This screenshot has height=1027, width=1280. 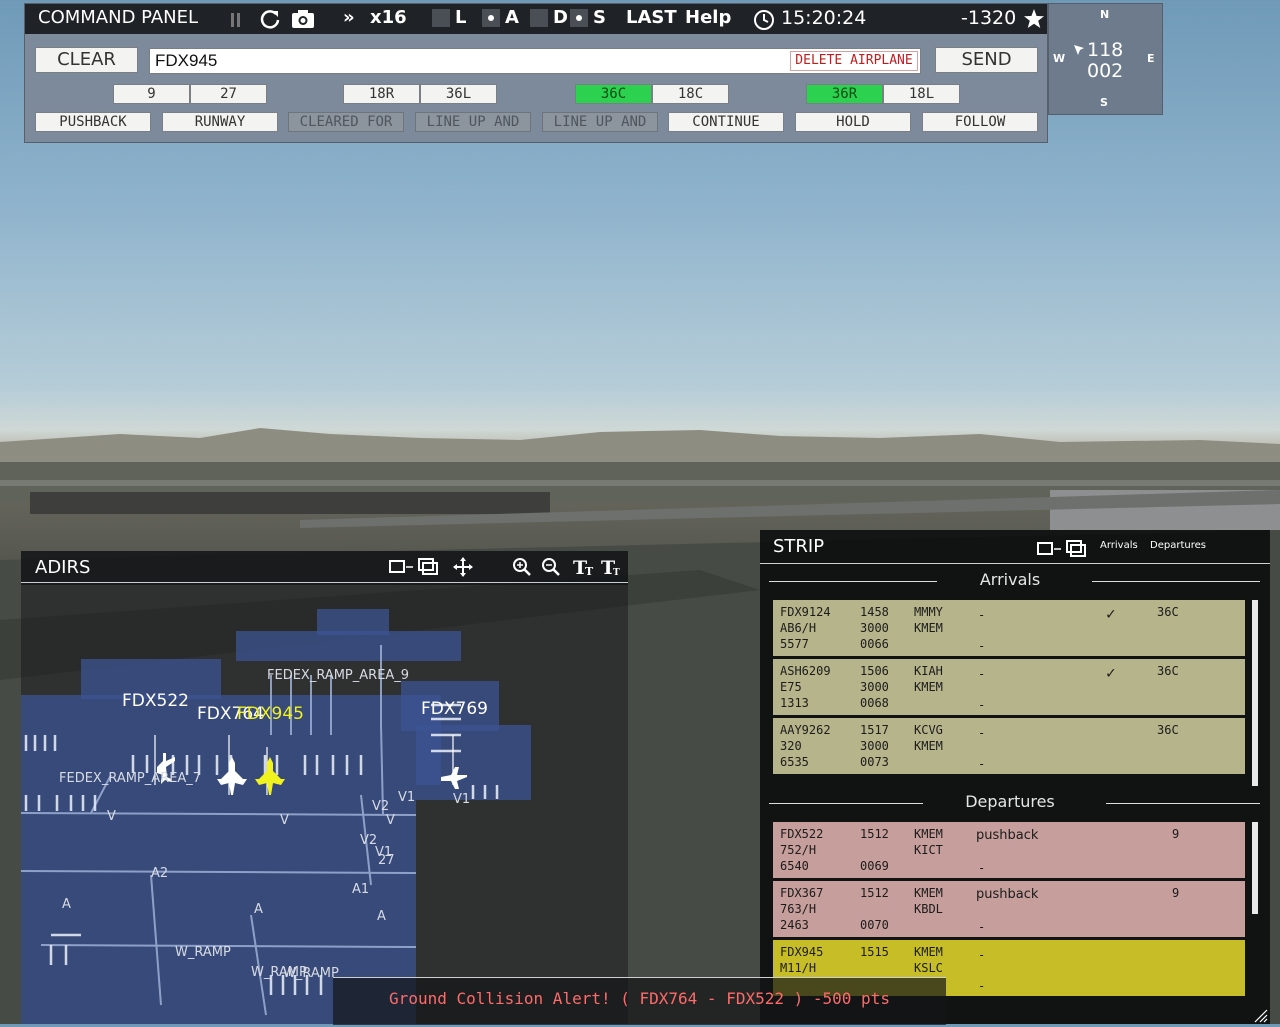 I want to click on map-label-w-ramp: W_RAMP, so click(x=203, y=952).